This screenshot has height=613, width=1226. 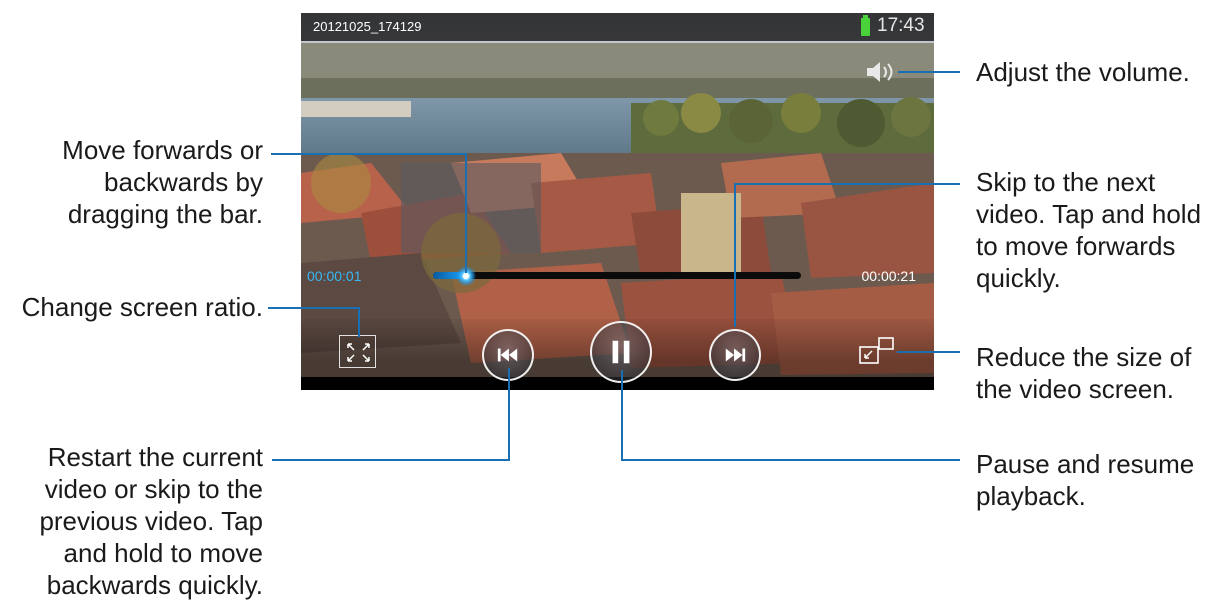 I want to click on volume-callout: Adjust the volume., so click(x=1101, y=72).